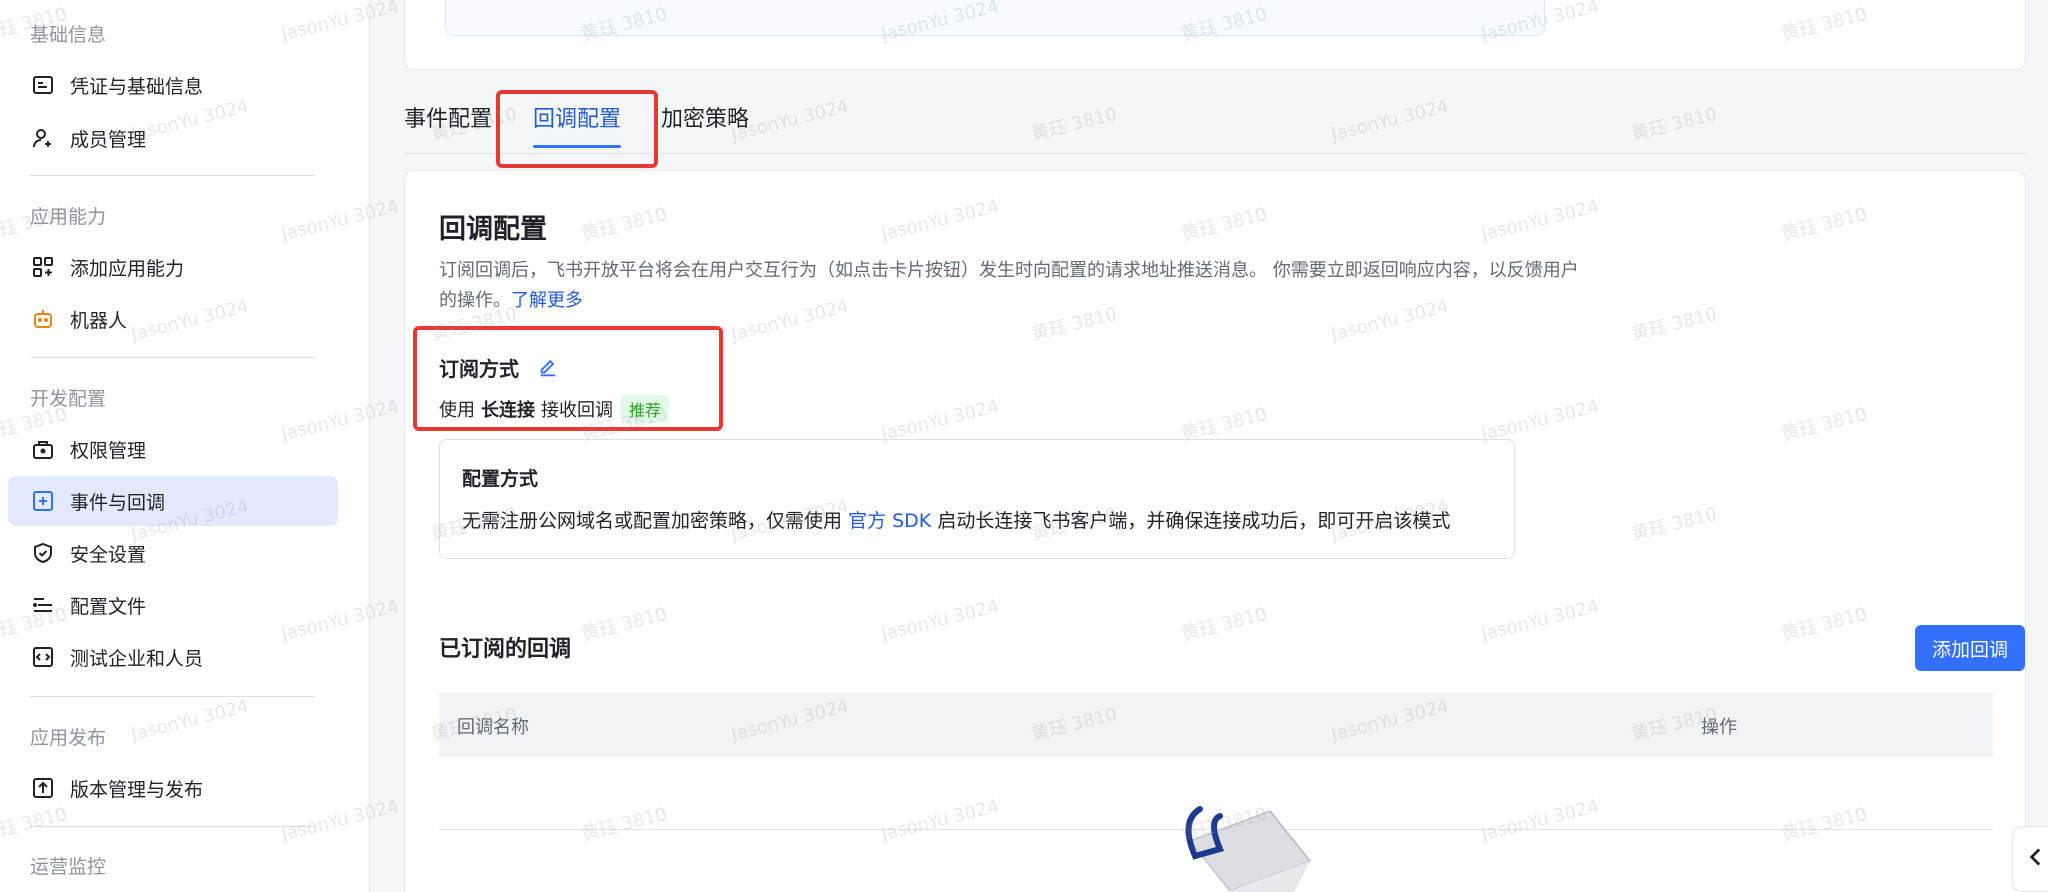 This screenshot has height=892, width=2048. I want to click on upload-icon, so click(43, 788).